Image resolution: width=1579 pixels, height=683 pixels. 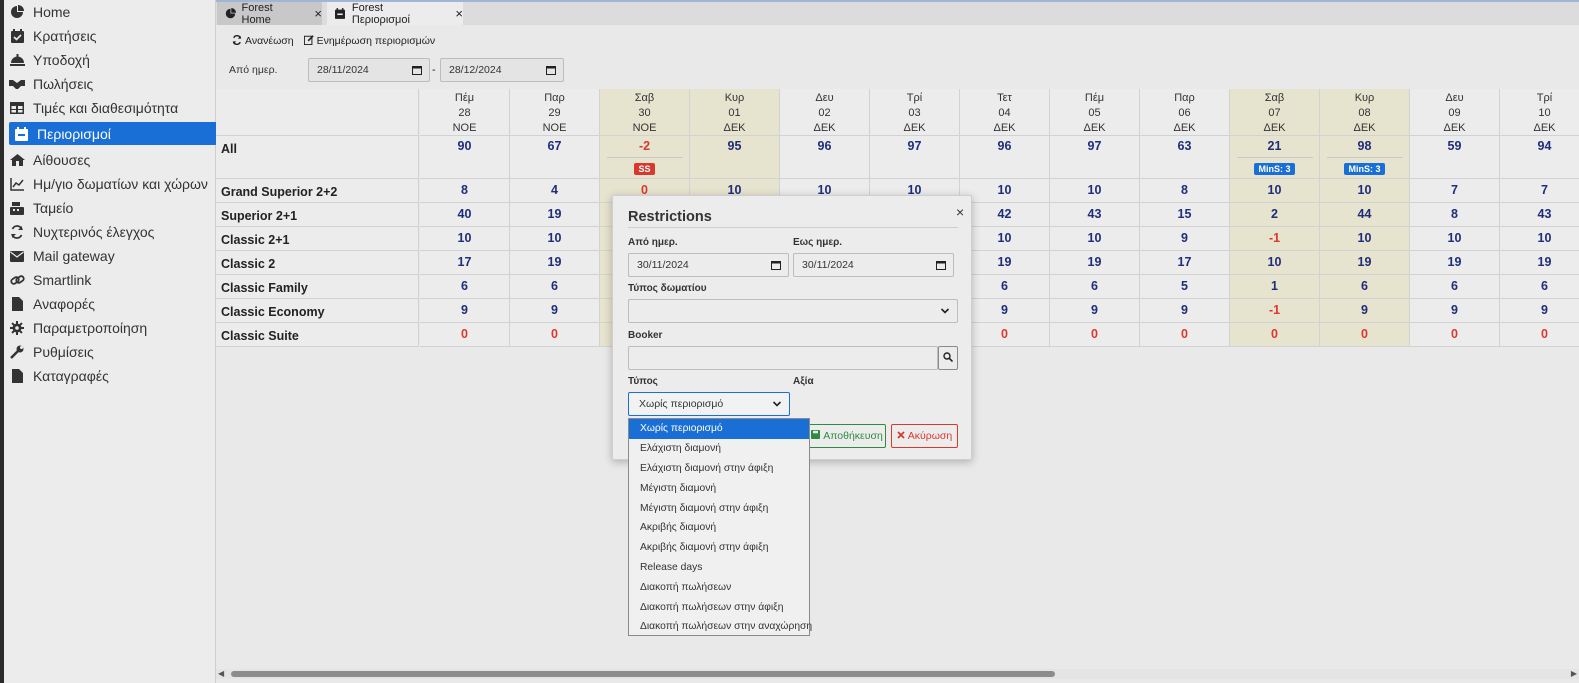 What do you see at coordinates (719, 449) in the screenshot?
I see `type-option: Ελάχιστη διαμονή` at bounding box center [719, 449].